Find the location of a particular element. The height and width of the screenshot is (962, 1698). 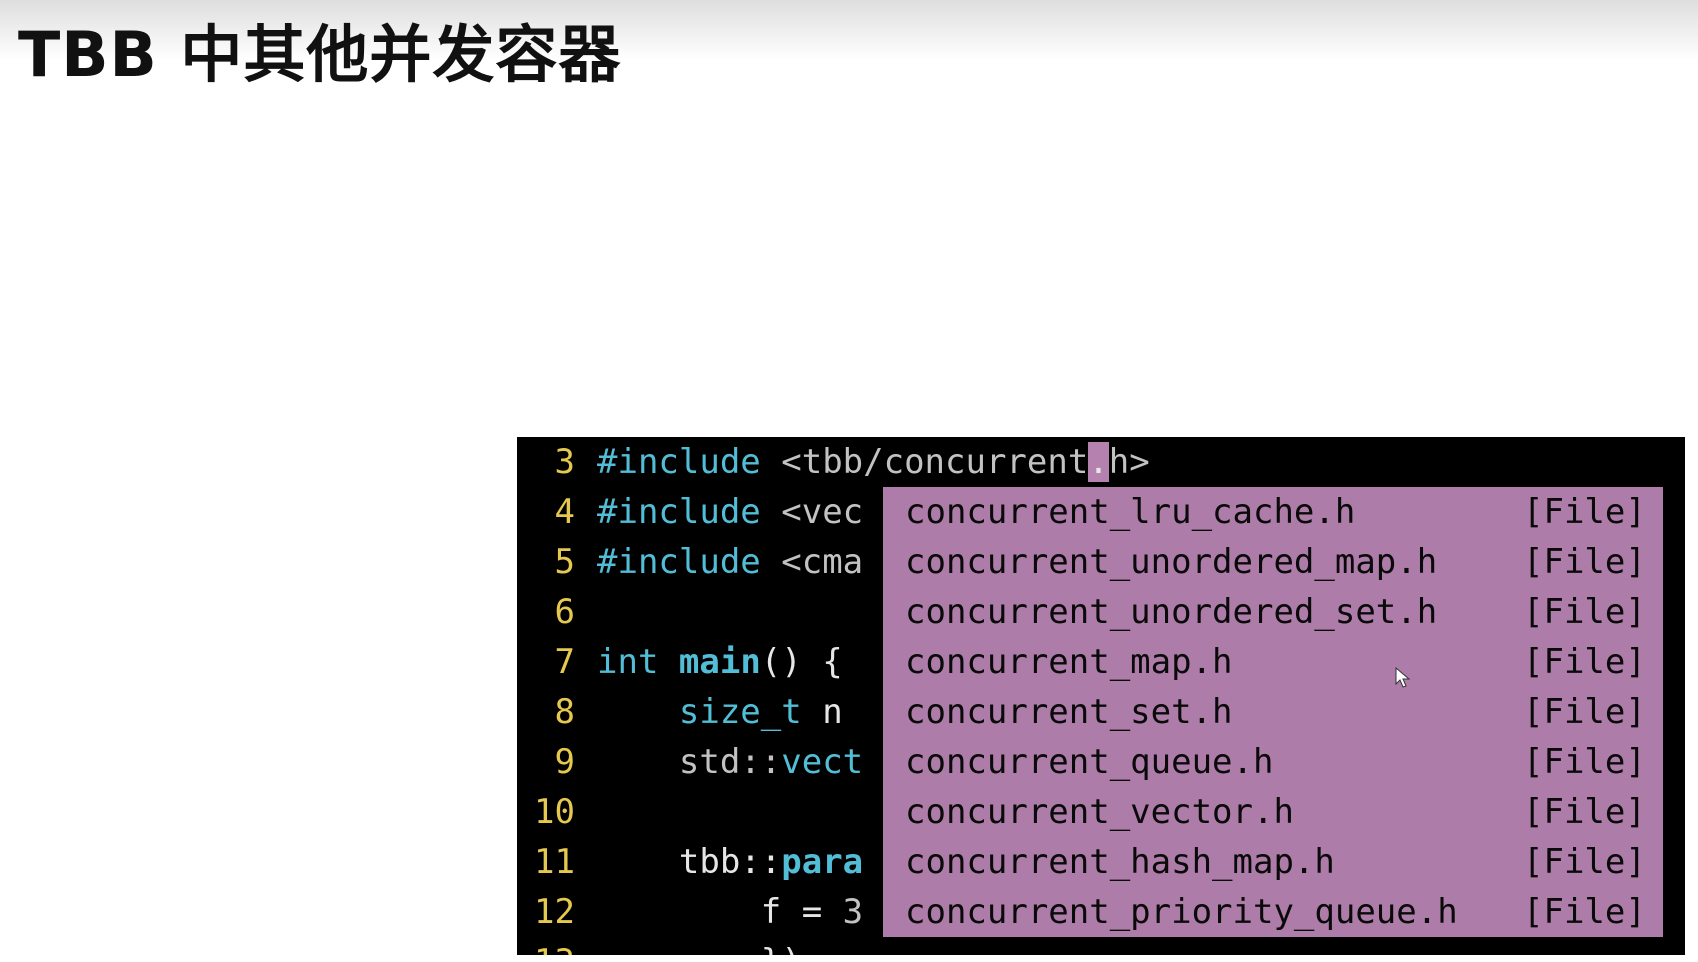

completion-item: concurrent_set.h [File] is located at coordinates (1273, 712).